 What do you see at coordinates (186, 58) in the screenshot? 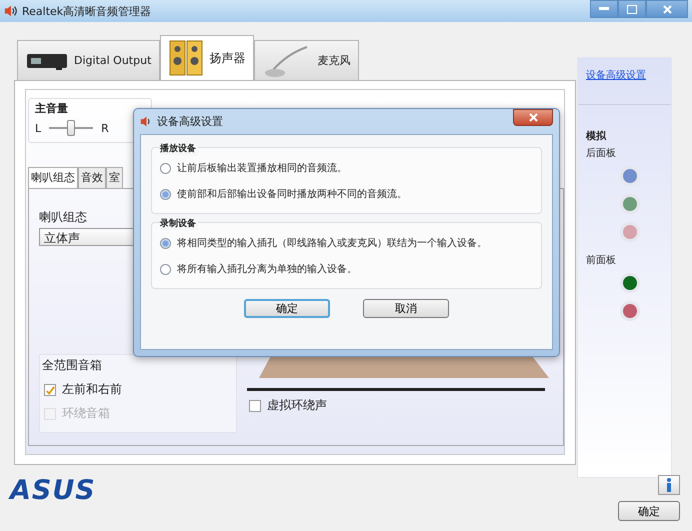
I see `speakers-icon` at bounding box center [186, 58].